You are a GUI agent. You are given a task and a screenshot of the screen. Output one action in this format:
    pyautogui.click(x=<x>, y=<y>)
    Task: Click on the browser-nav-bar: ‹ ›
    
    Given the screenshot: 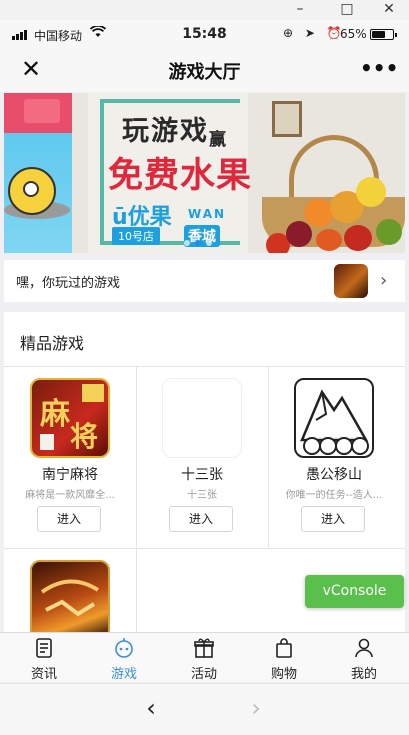 What is the action you would take?
    pyautogui.click(x=204, y=709)
    